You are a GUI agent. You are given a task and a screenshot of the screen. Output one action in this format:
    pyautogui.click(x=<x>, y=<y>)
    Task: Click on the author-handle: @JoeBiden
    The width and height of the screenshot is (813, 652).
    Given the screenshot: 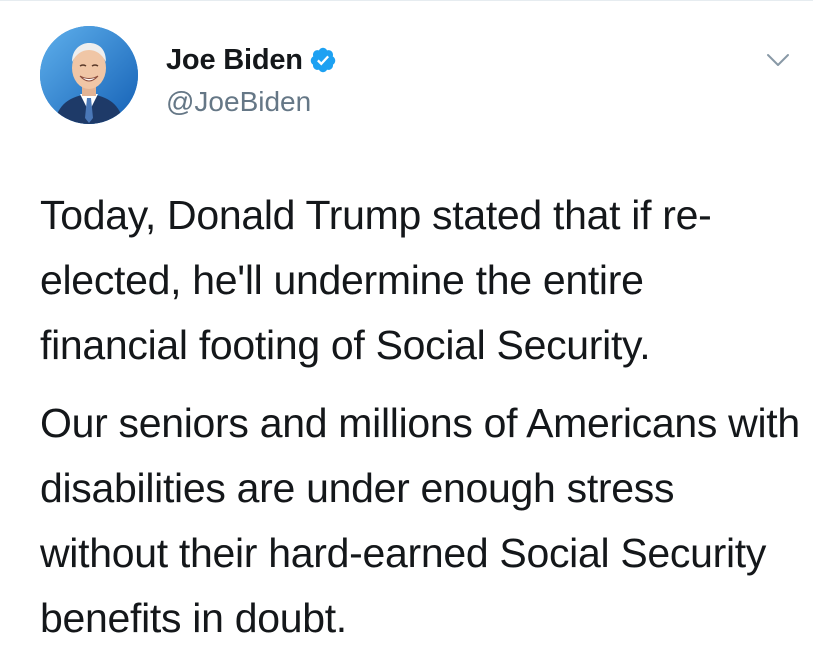 What is the action you would take?
    pyautogui.click(x=251, y=102)
    